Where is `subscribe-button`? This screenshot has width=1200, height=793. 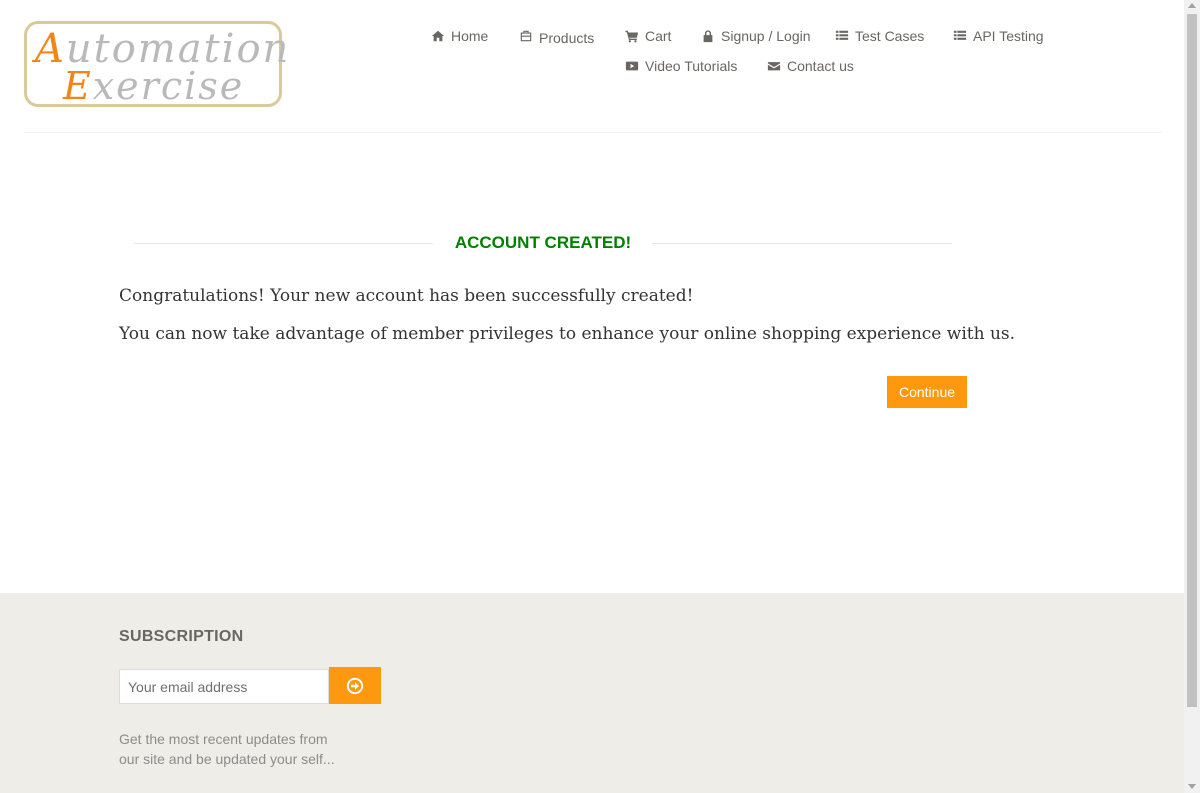 subscribe-button is located at coordinates (355, 685).